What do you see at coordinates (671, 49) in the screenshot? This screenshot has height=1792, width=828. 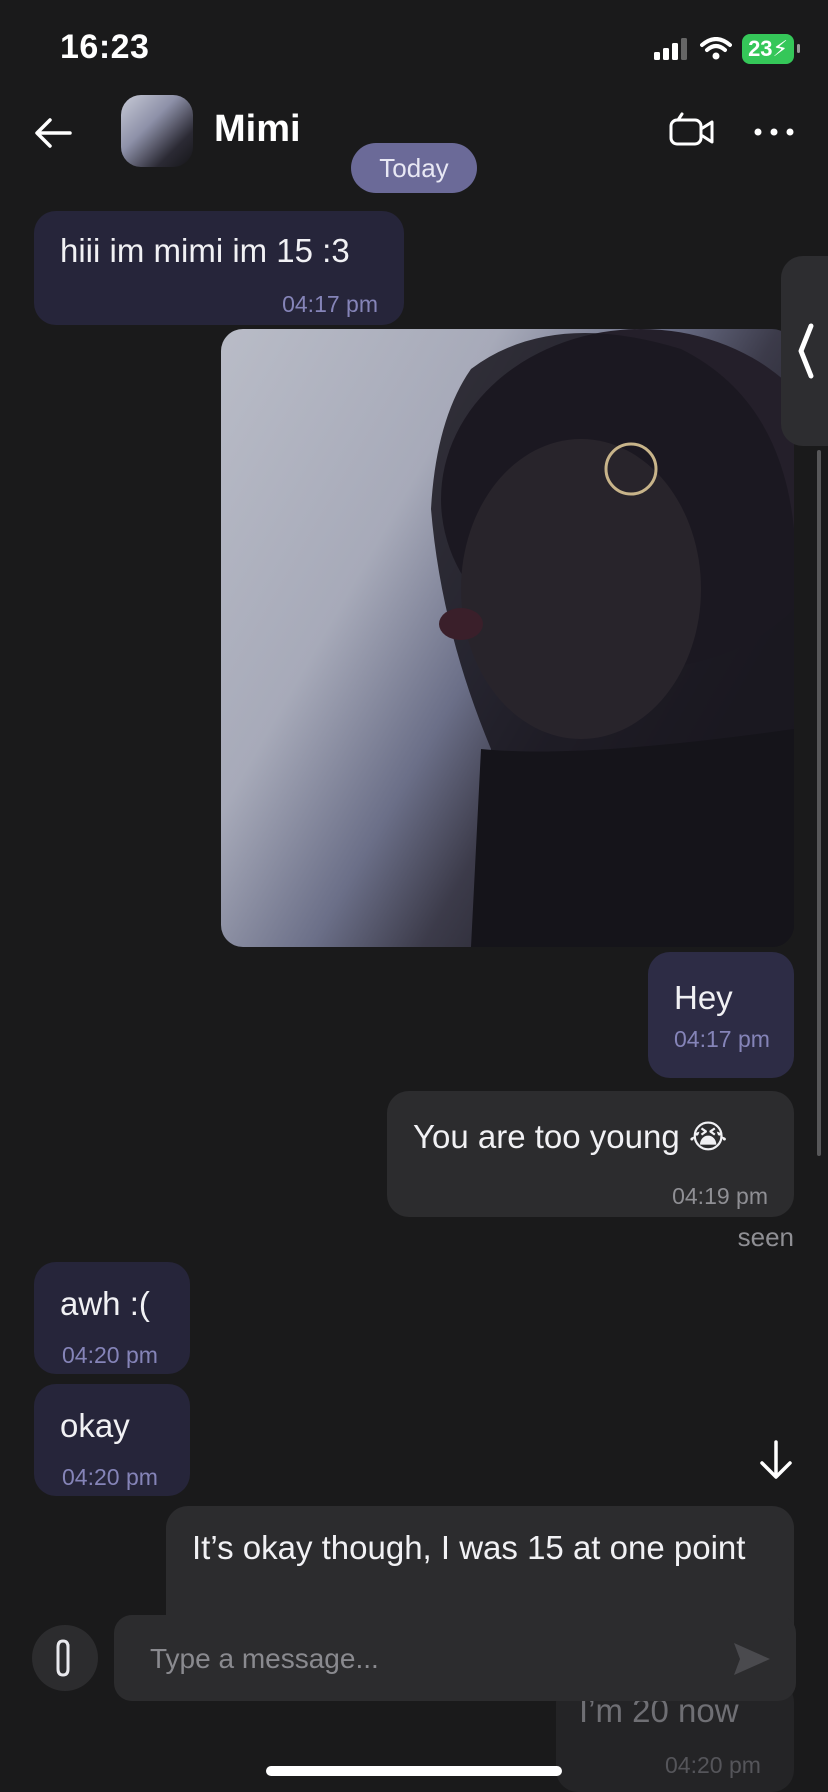 I see `signal-icon` at bounding box center [671, 49].